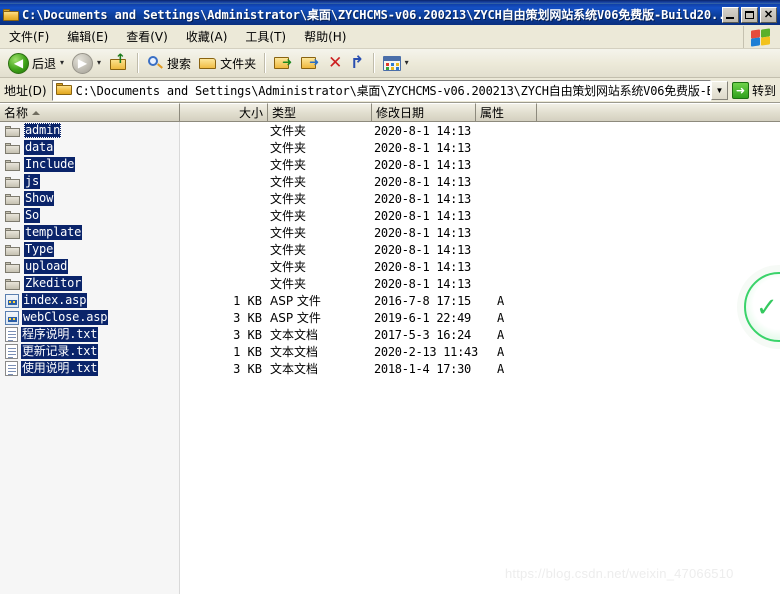  I want to click on minimize-button, so click(730, 14).